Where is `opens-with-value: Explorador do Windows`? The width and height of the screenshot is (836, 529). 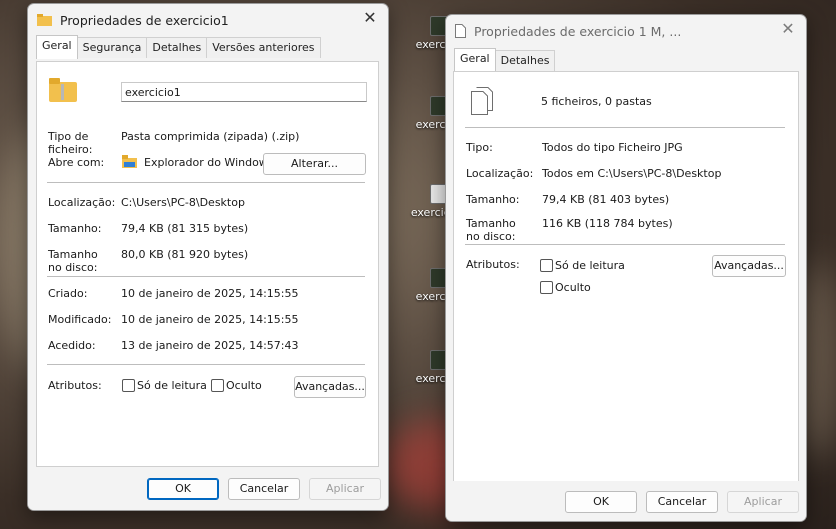
opens-with-value: Explorador do Windows is located at coordinates (209, 162).